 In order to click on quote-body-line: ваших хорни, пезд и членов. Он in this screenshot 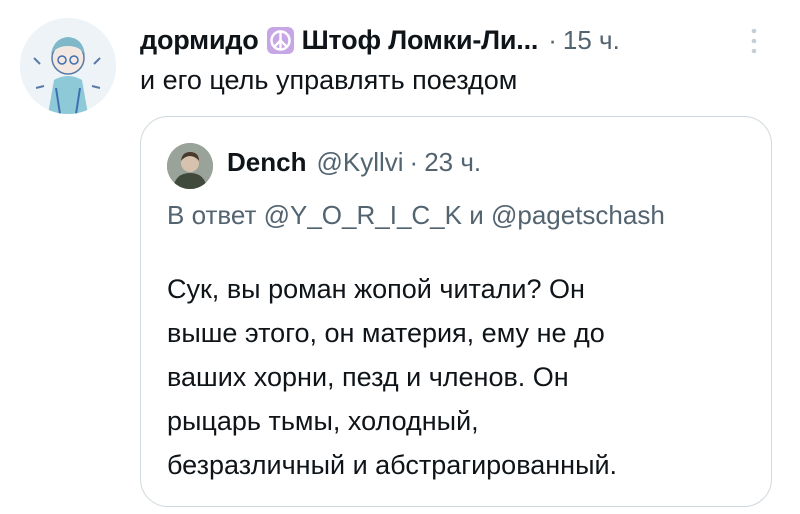, I will do `click(368, 377)`.